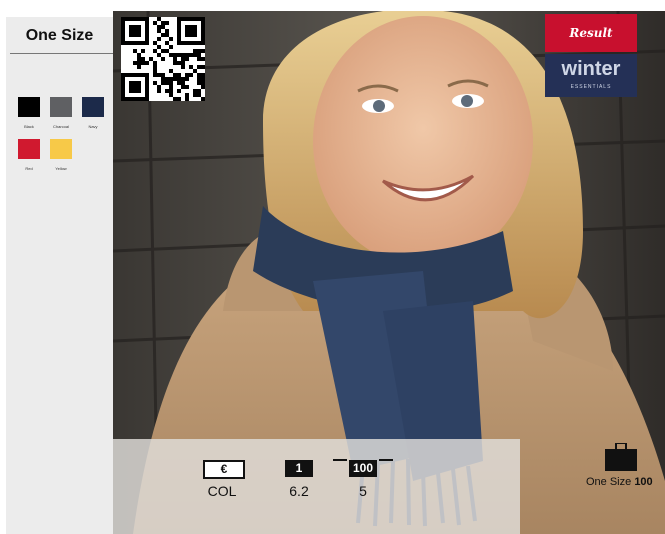  What do you see at coordinates (61, 149) in the screenshot?
I see `swatch-yellow` at bounding box center [61, 149].